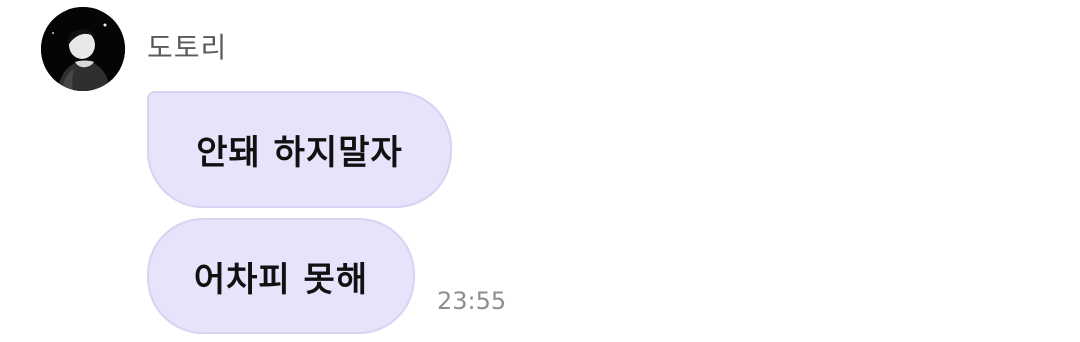  I want to click on message-bubble-2: 어차피 못해, so click(281, 276).